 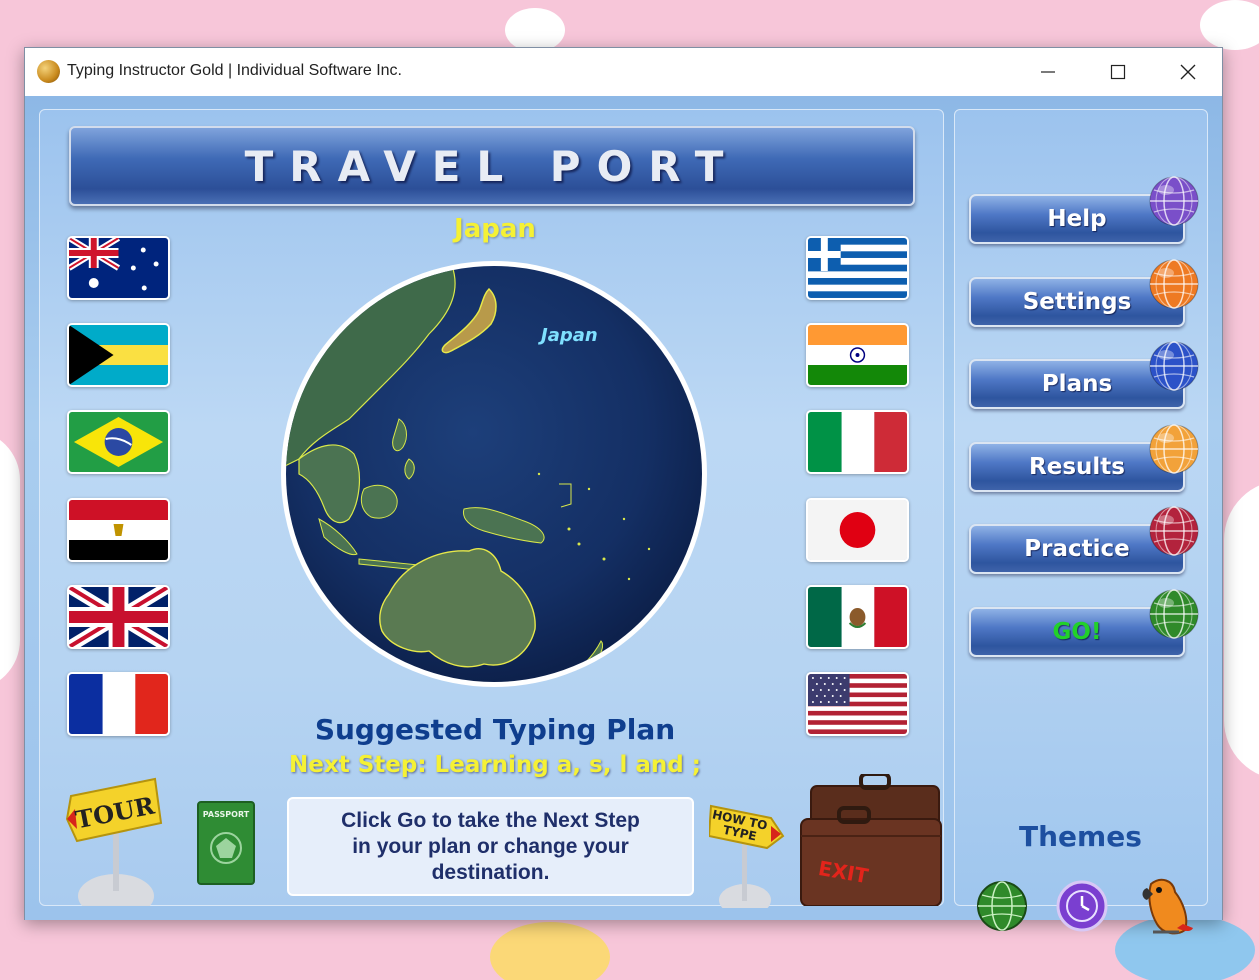 I want to click on destination-globe: Japan, so click(x=494, y=474).